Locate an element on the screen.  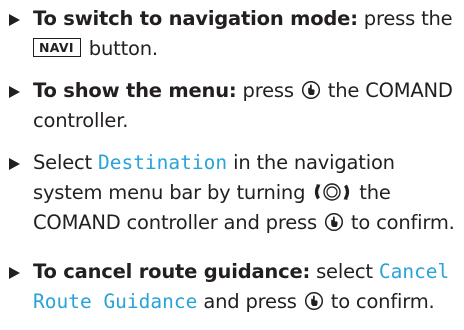
step-text: and press is located at coordinates (250, 301).